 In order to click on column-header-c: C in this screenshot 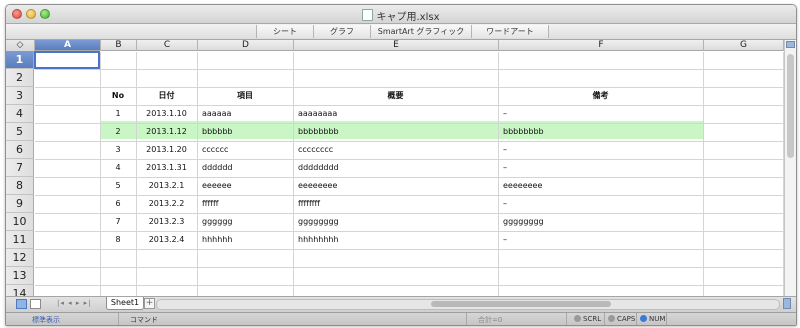, I will do `click(167, 45)`.